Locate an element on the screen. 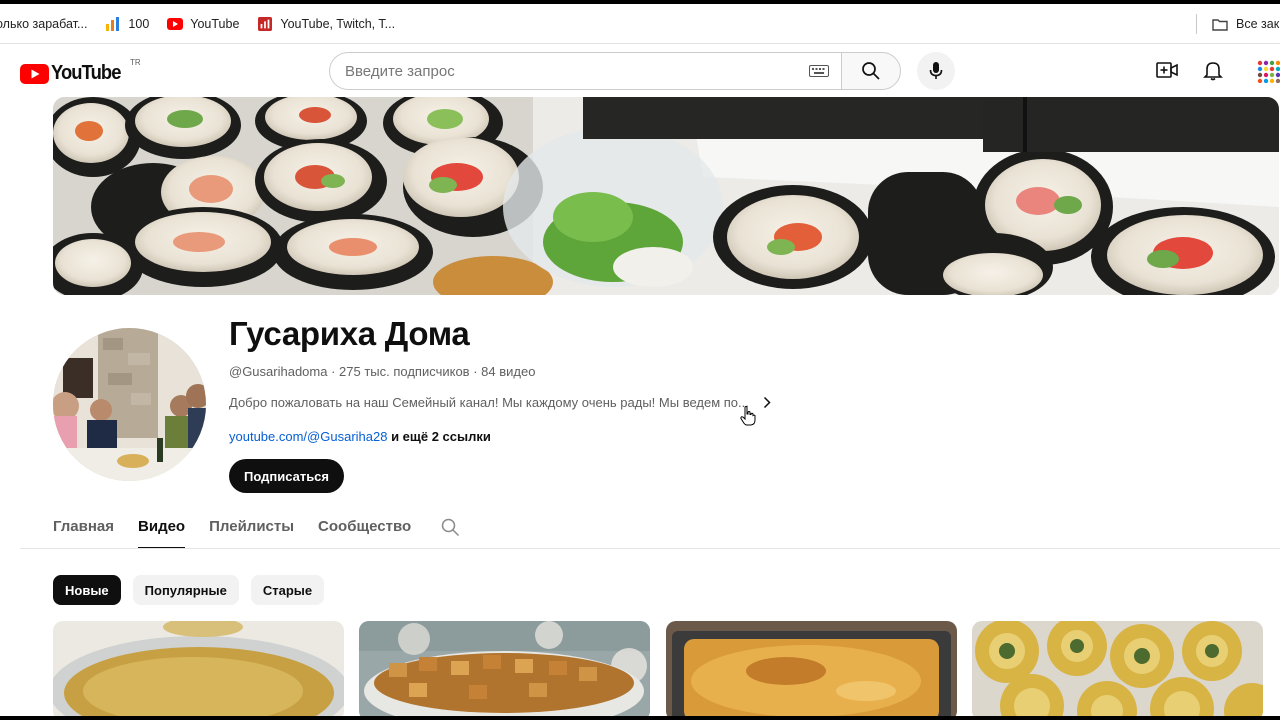  create-video-icon is located at coordinates (1167, 70).